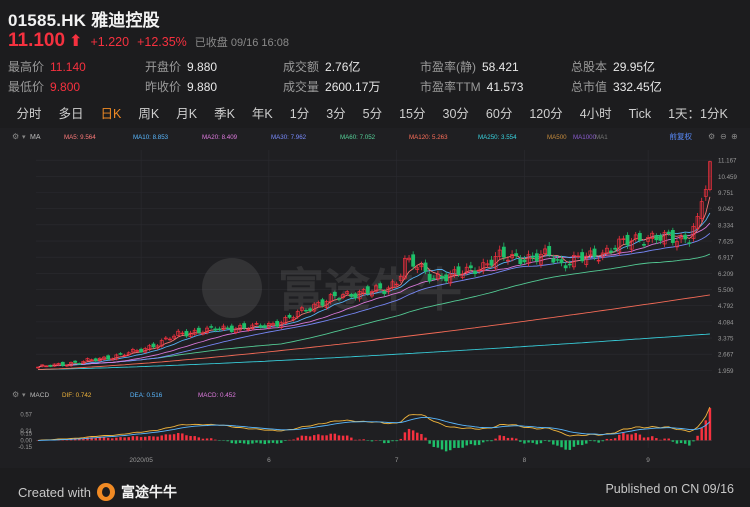  What do you see at coordinates (372, 114) in the screenshot?
I see `tab-10: 5分` at bounding box center [372, 114].